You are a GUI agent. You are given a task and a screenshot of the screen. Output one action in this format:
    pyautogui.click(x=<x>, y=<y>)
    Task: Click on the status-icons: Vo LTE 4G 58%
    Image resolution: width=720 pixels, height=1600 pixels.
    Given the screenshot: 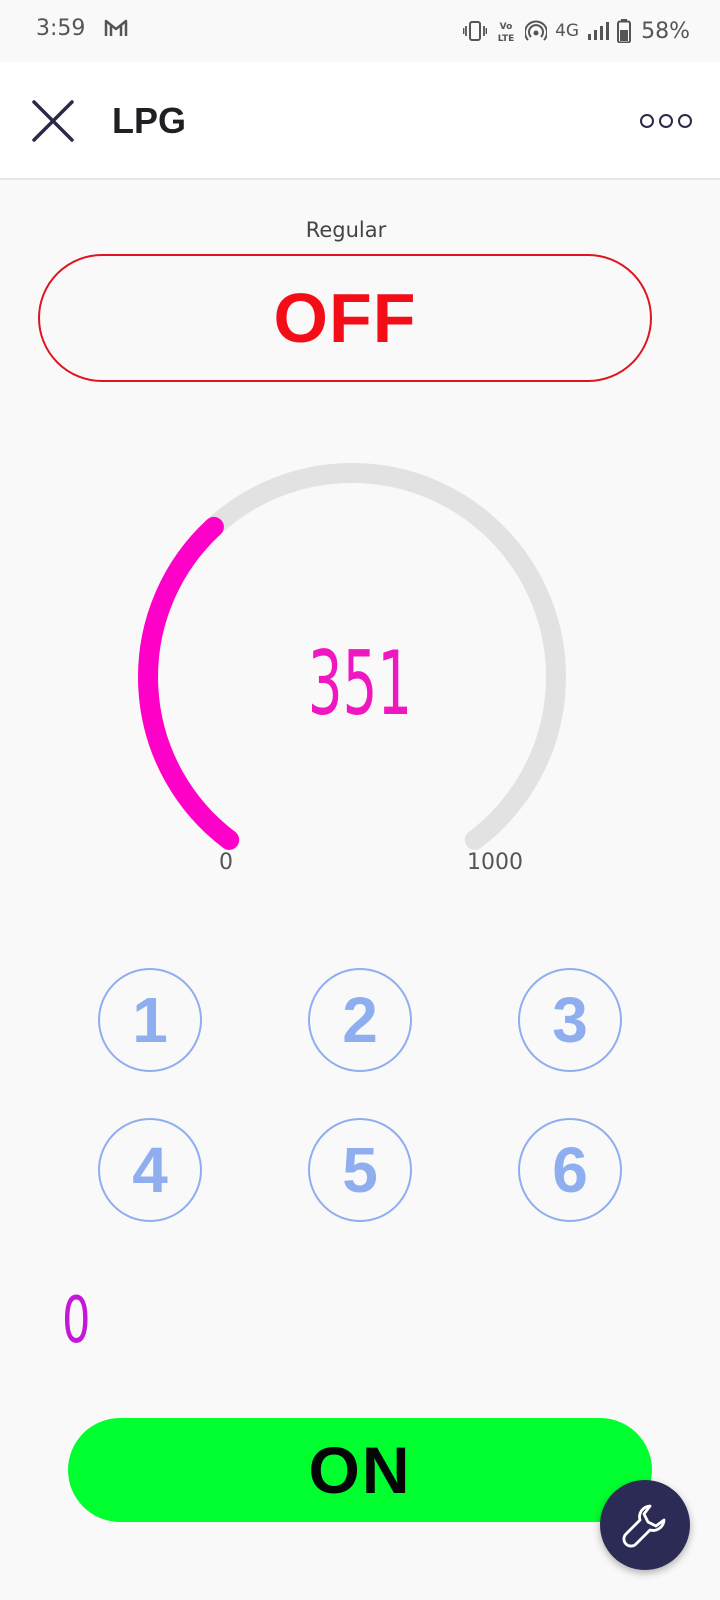 What is the action you would take?
    pyautogui.click(x=576, y=31)
    